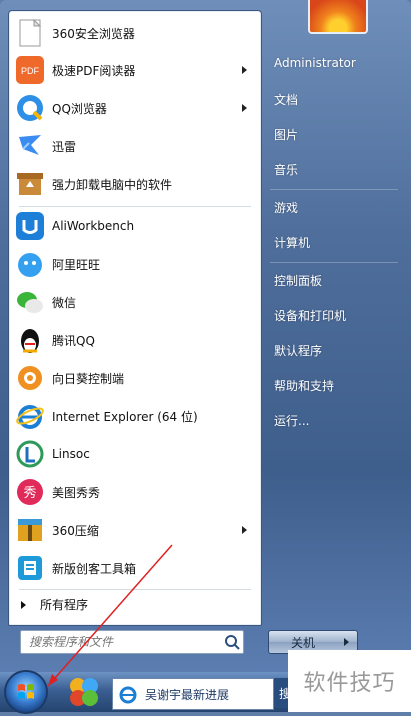 The height and width of the screenshot is (716, 411). Describe the element at coordinates (30, 530) in the screenshot. I see `360-zip-icon` at that location.